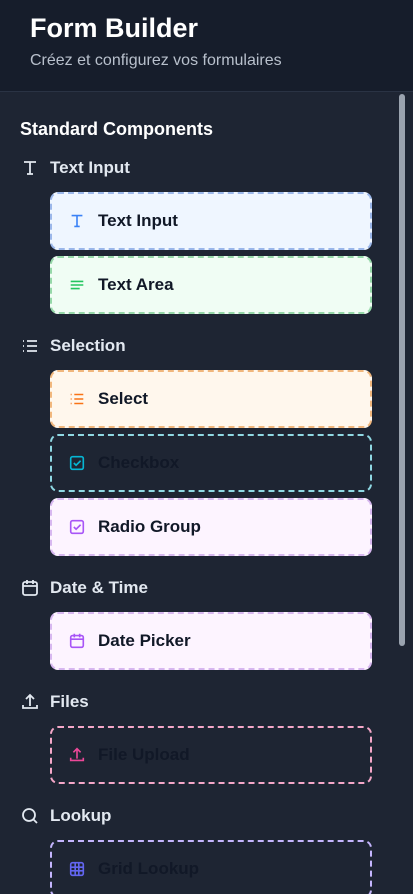  I want to click on component-text-area: Text Area, so click(211, 285).